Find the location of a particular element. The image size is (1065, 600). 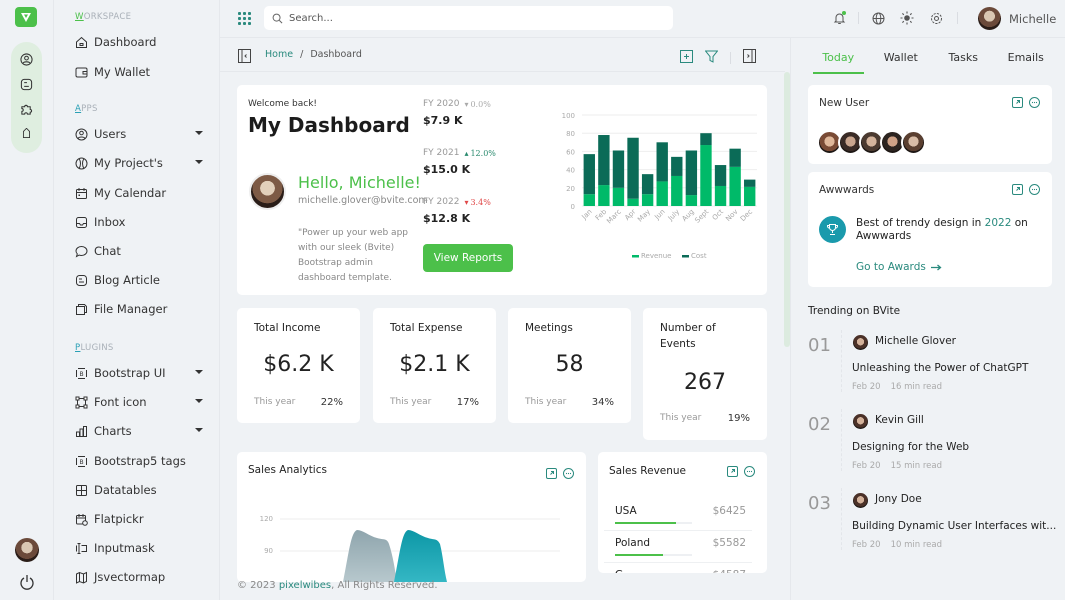

blogger-icon is located at coordinates (27, 84).